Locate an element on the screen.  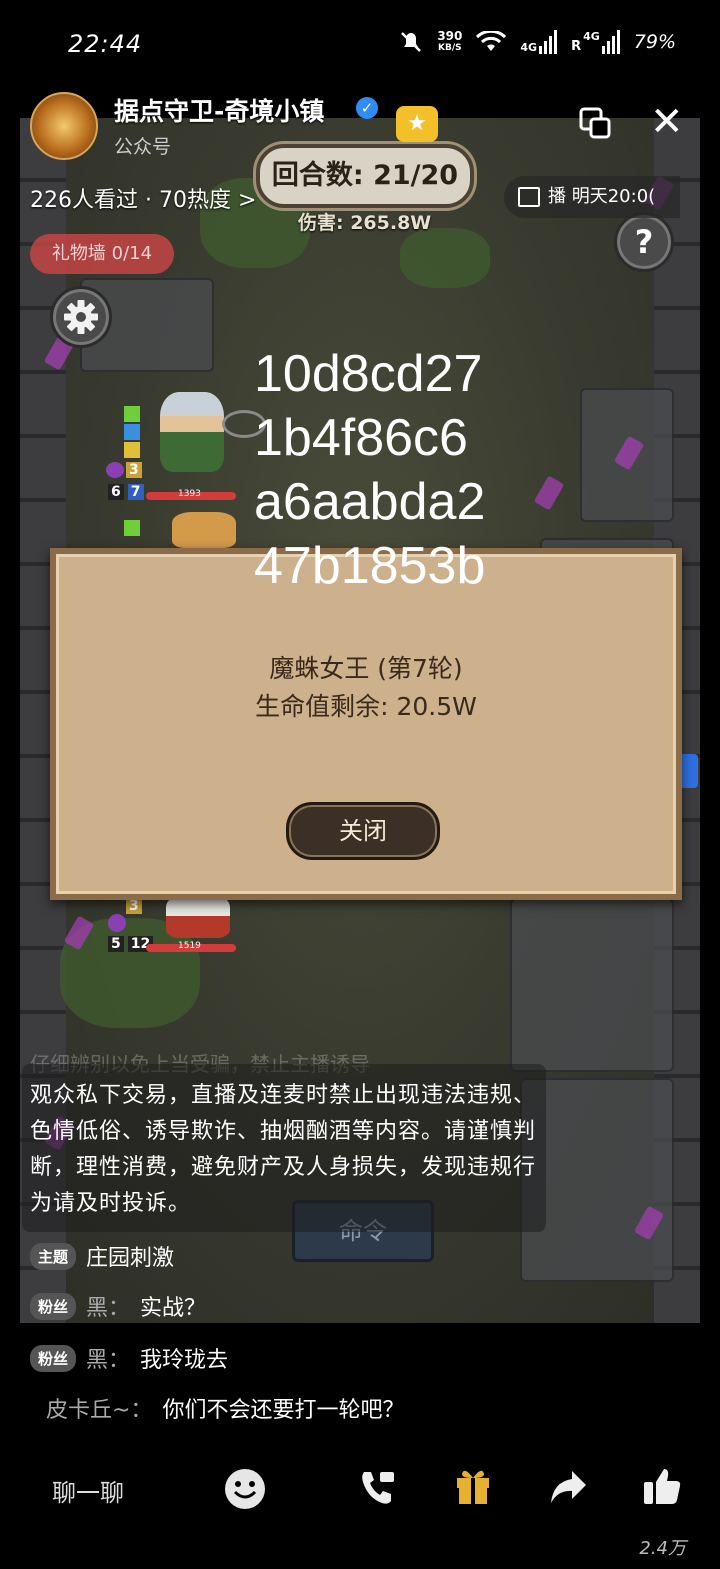
hero-3-tags: 3 is located at coordinates (134, 906).